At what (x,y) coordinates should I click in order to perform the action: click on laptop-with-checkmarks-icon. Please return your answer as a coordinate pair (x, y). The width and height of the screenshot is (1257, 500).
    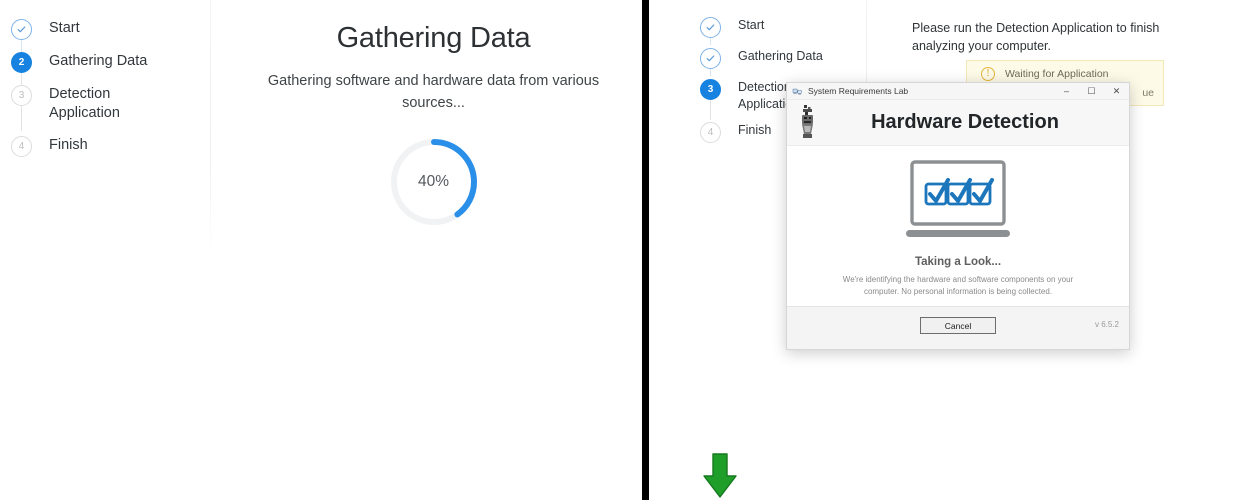
    Looking at the image, I should click on (958, 198).